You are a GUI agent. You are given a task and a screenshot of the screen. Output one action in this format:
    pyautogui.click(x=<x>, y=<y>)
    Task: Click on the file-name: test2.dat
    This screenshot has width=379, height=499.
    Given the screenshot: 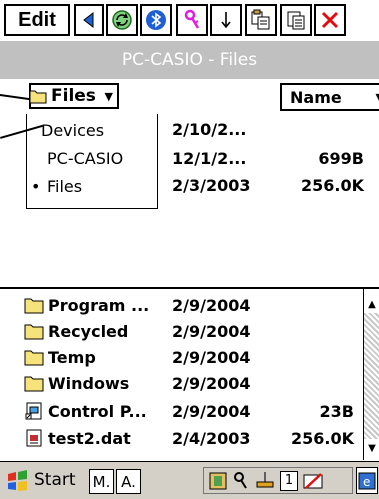 What is the action you would take?
    pyautogui.click(x=89, y=438)
    